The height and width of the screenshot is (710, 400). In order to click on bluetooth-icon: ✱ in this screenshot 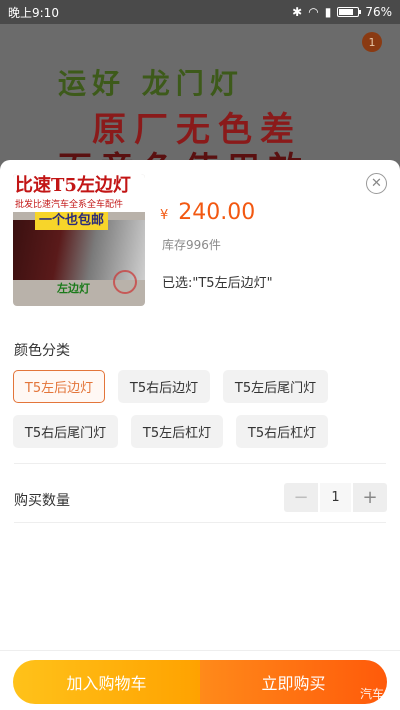, I will do `click(297, 12)`.